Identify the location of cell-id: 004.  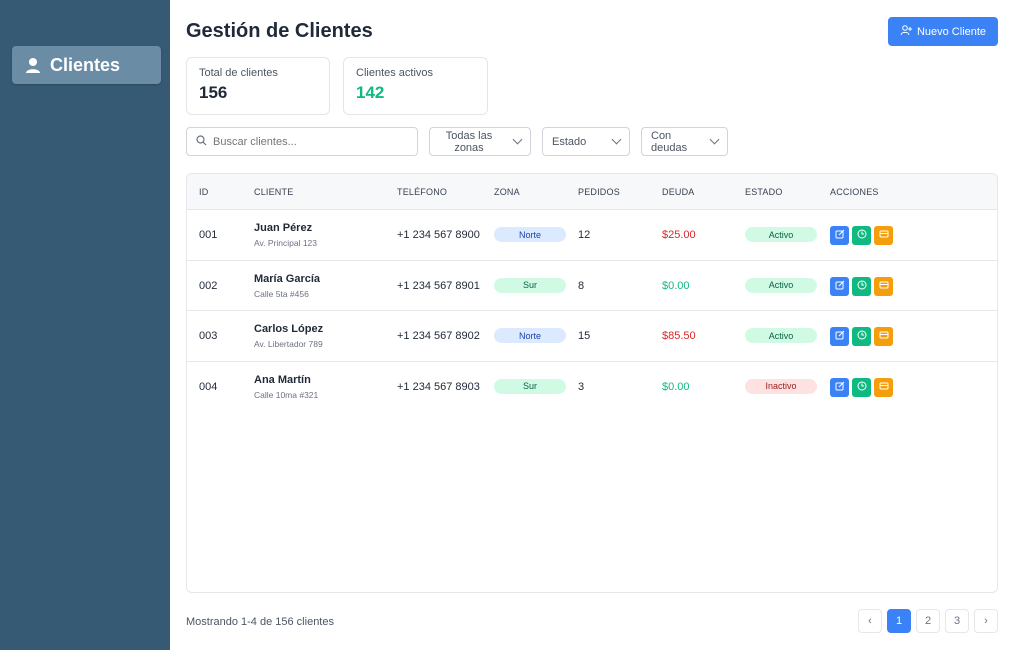
(208, 386).